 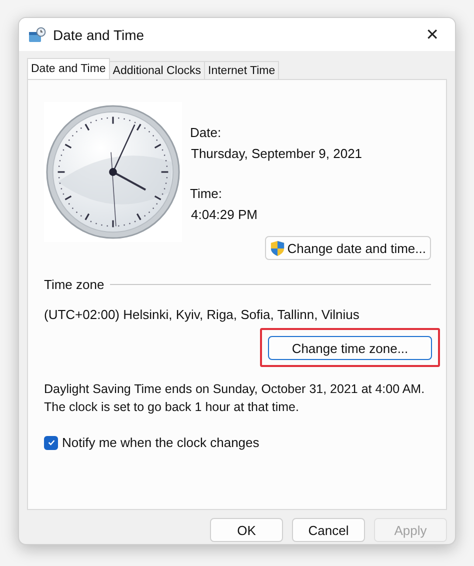 I want to click on time-zone-heading: Time zone, so click(x=74, y=284).